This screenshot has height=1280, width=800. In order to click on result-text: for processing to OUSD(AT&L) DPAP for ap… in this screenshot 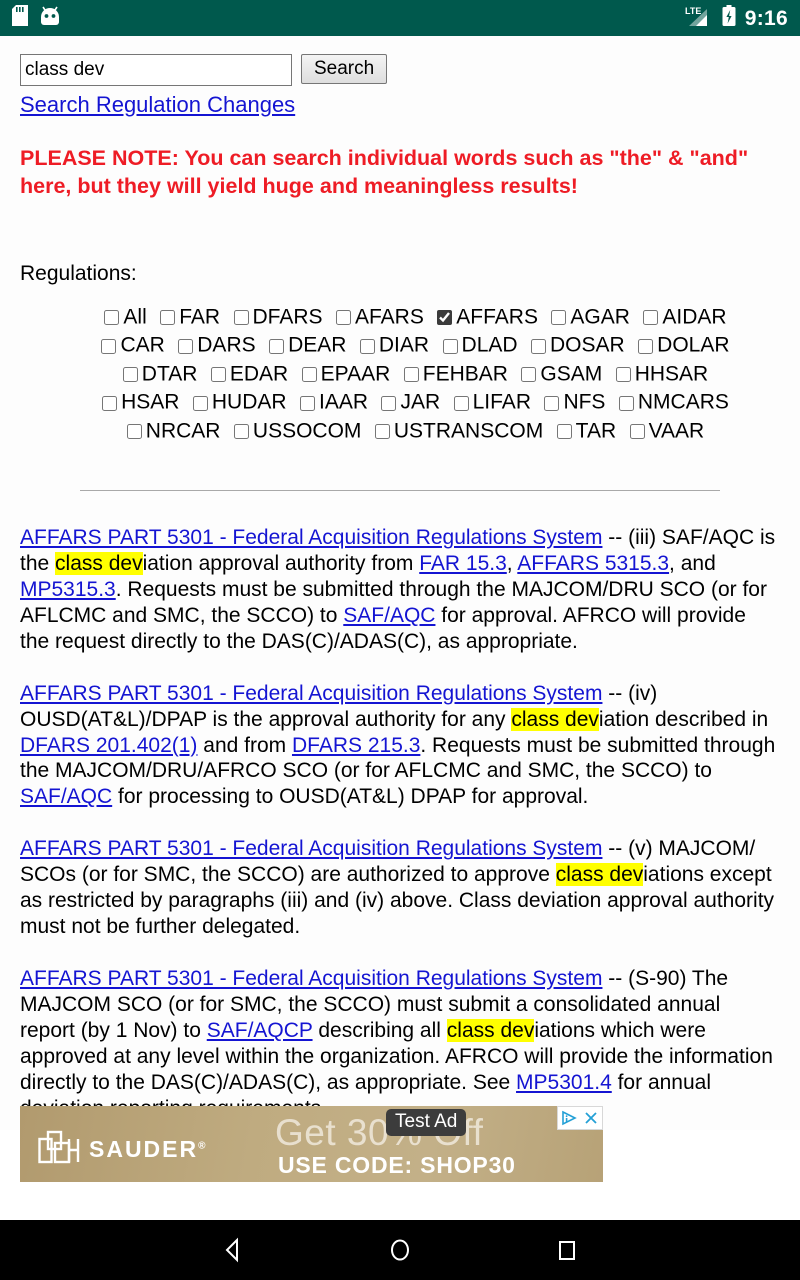, I will do `click(350, 797)`.